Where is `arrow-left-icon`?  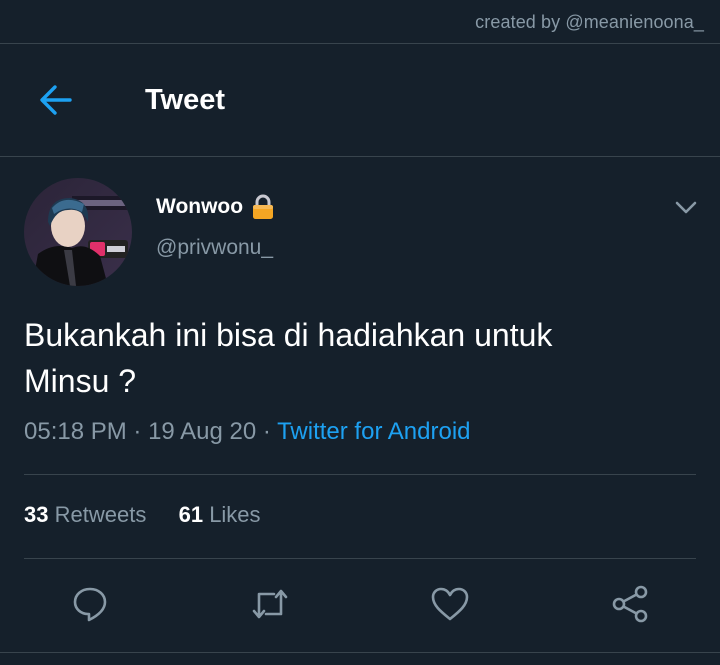 arrow-left-icon is located at coordinates (56, 100).